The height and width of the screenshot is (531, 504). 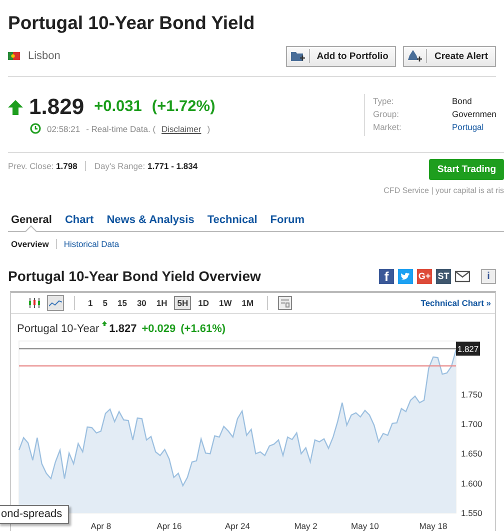 I want to click on start-trading-button: Start Trading, so click(x=466, y=169).